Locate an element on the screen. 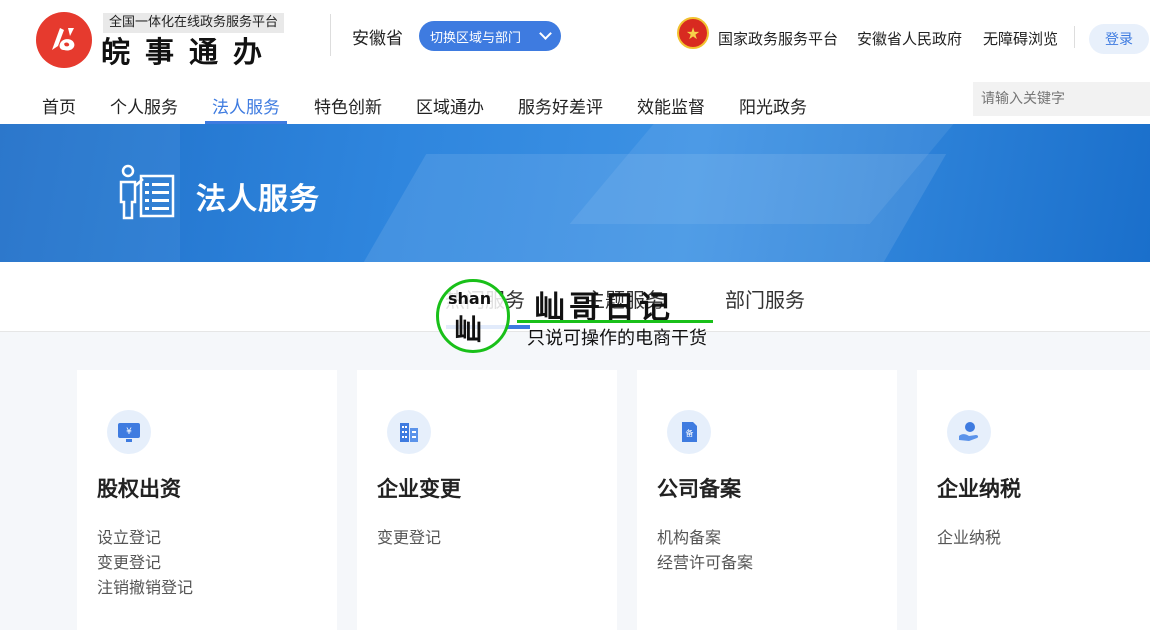 This screenshot has width=1150, height=630. card-link-list: 变更登记 is located at coordinates (409, 537).